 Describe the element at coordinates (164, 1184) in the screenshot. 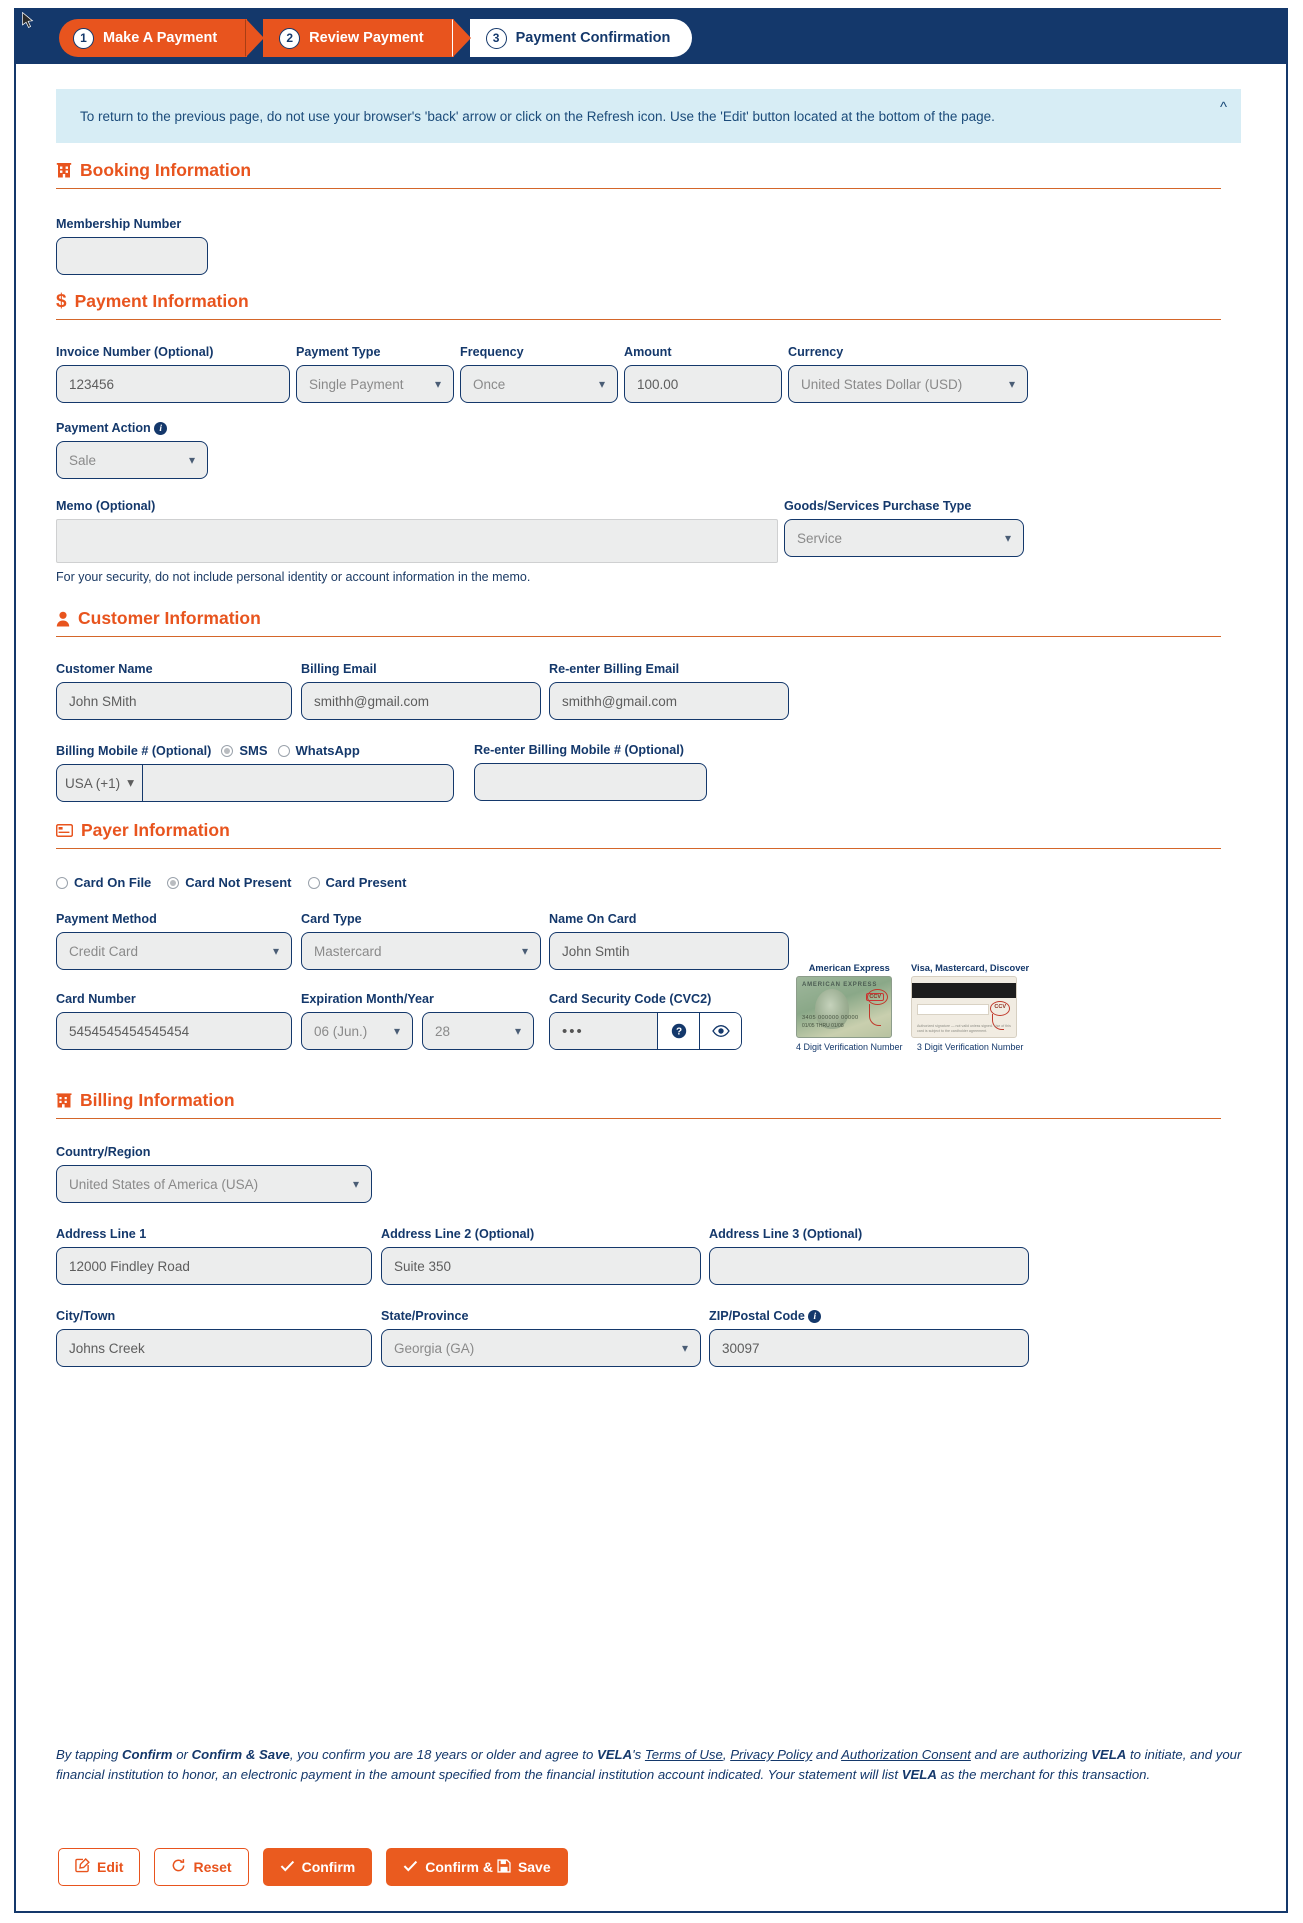

I see `country-region-value: United States of America (USA)` at that location.